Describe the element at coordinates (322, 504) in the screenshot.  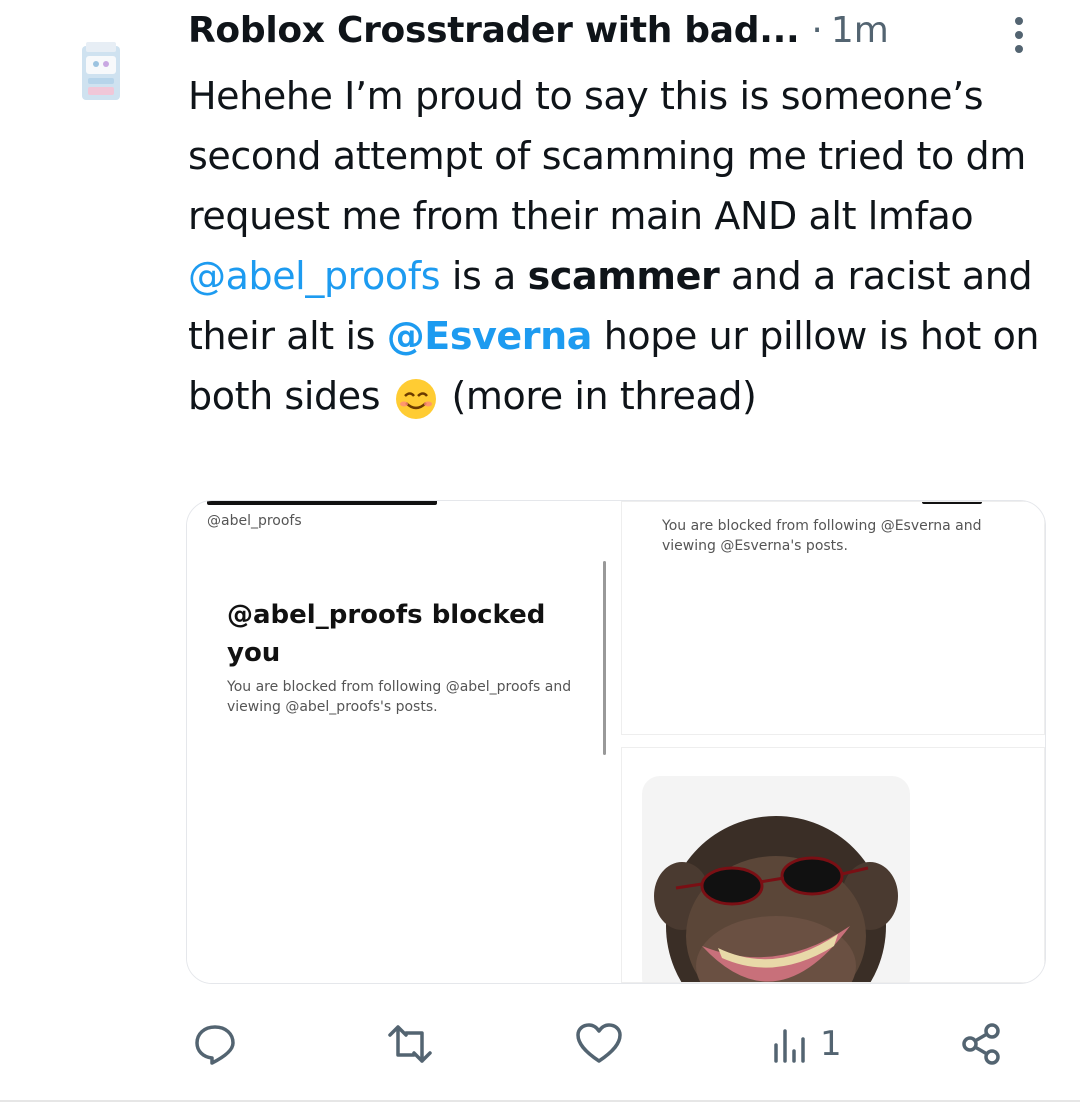
I see `cropped-header` at that location.